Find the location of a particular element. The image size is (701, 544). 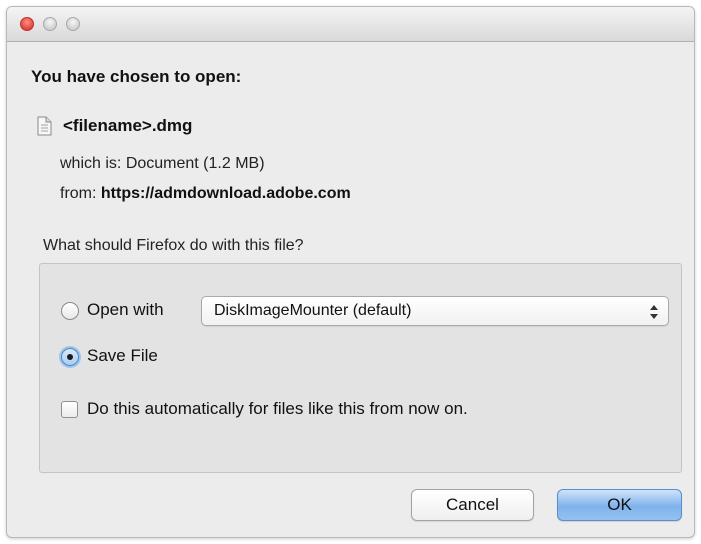

zoom-window-button is located at coordinates (73, 24).